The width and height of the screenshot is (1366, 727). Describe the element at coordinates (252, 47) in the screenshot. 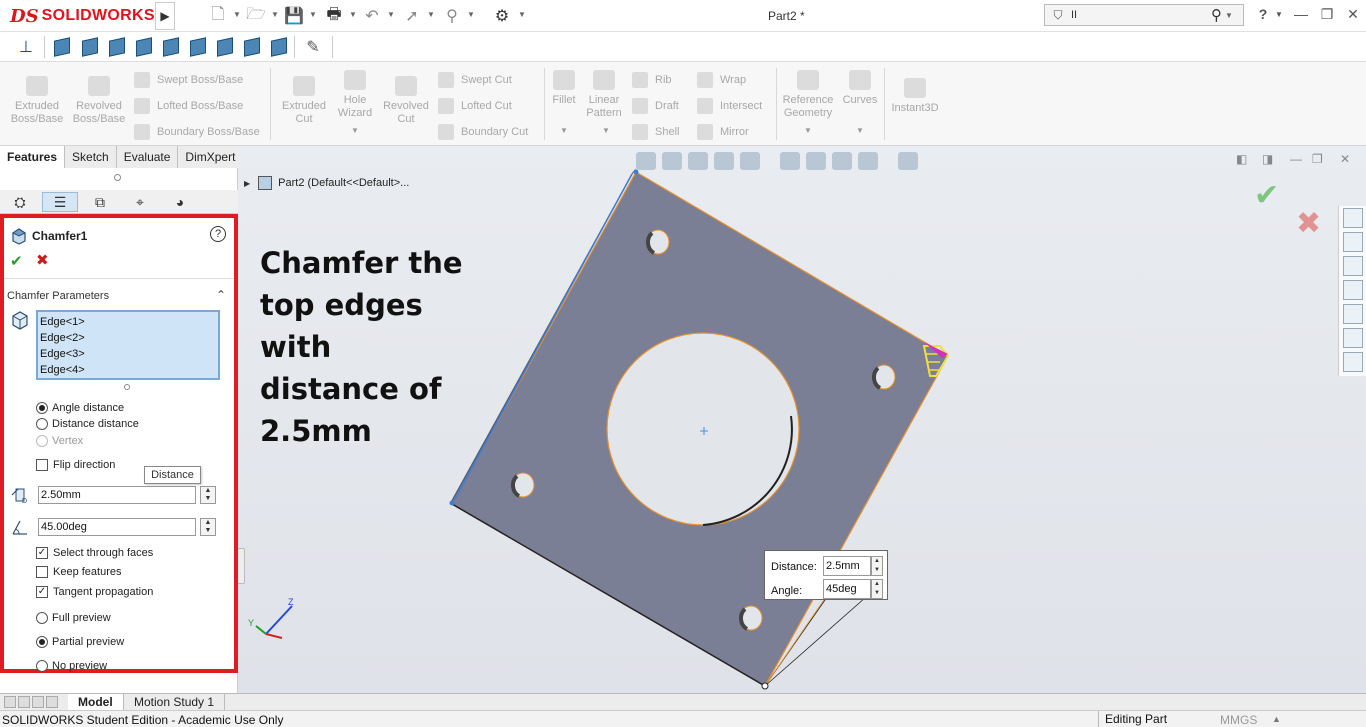

I see `trimetric-view-icon` at that location.